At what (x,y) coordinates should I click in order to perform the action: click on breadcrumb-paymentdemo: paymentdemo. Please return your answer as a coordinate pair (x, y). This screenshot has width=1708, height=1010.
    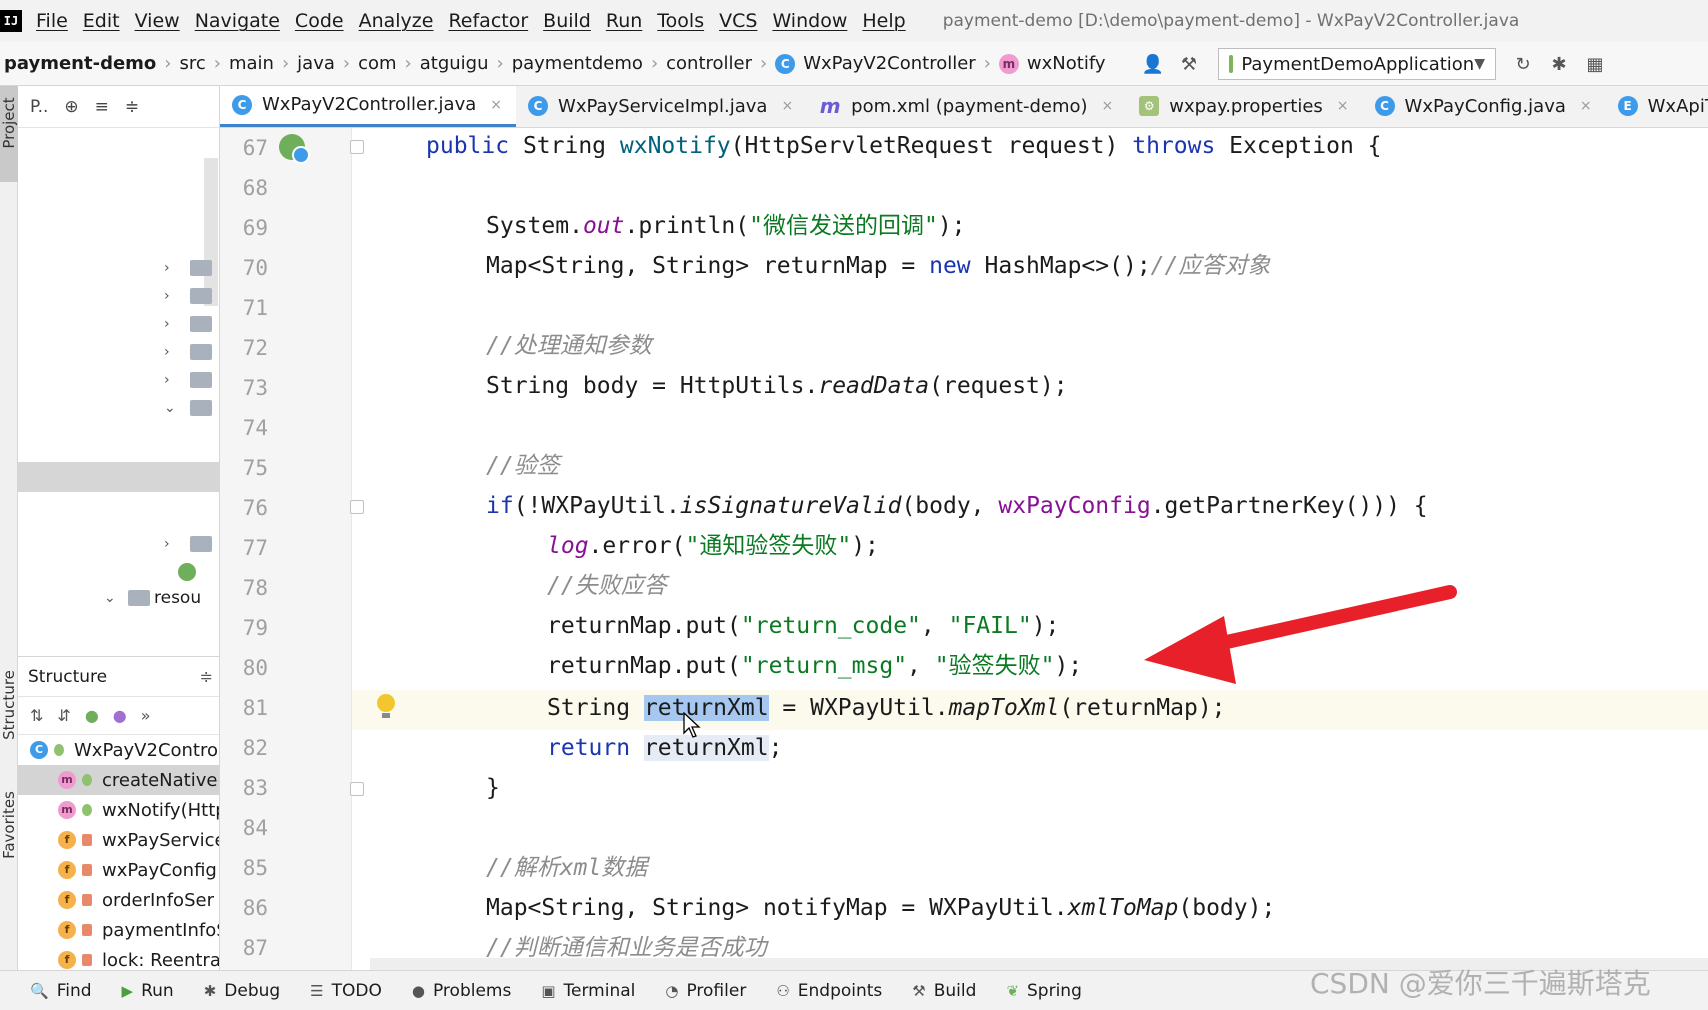
    Looking at the image, I should click on (577, 63).